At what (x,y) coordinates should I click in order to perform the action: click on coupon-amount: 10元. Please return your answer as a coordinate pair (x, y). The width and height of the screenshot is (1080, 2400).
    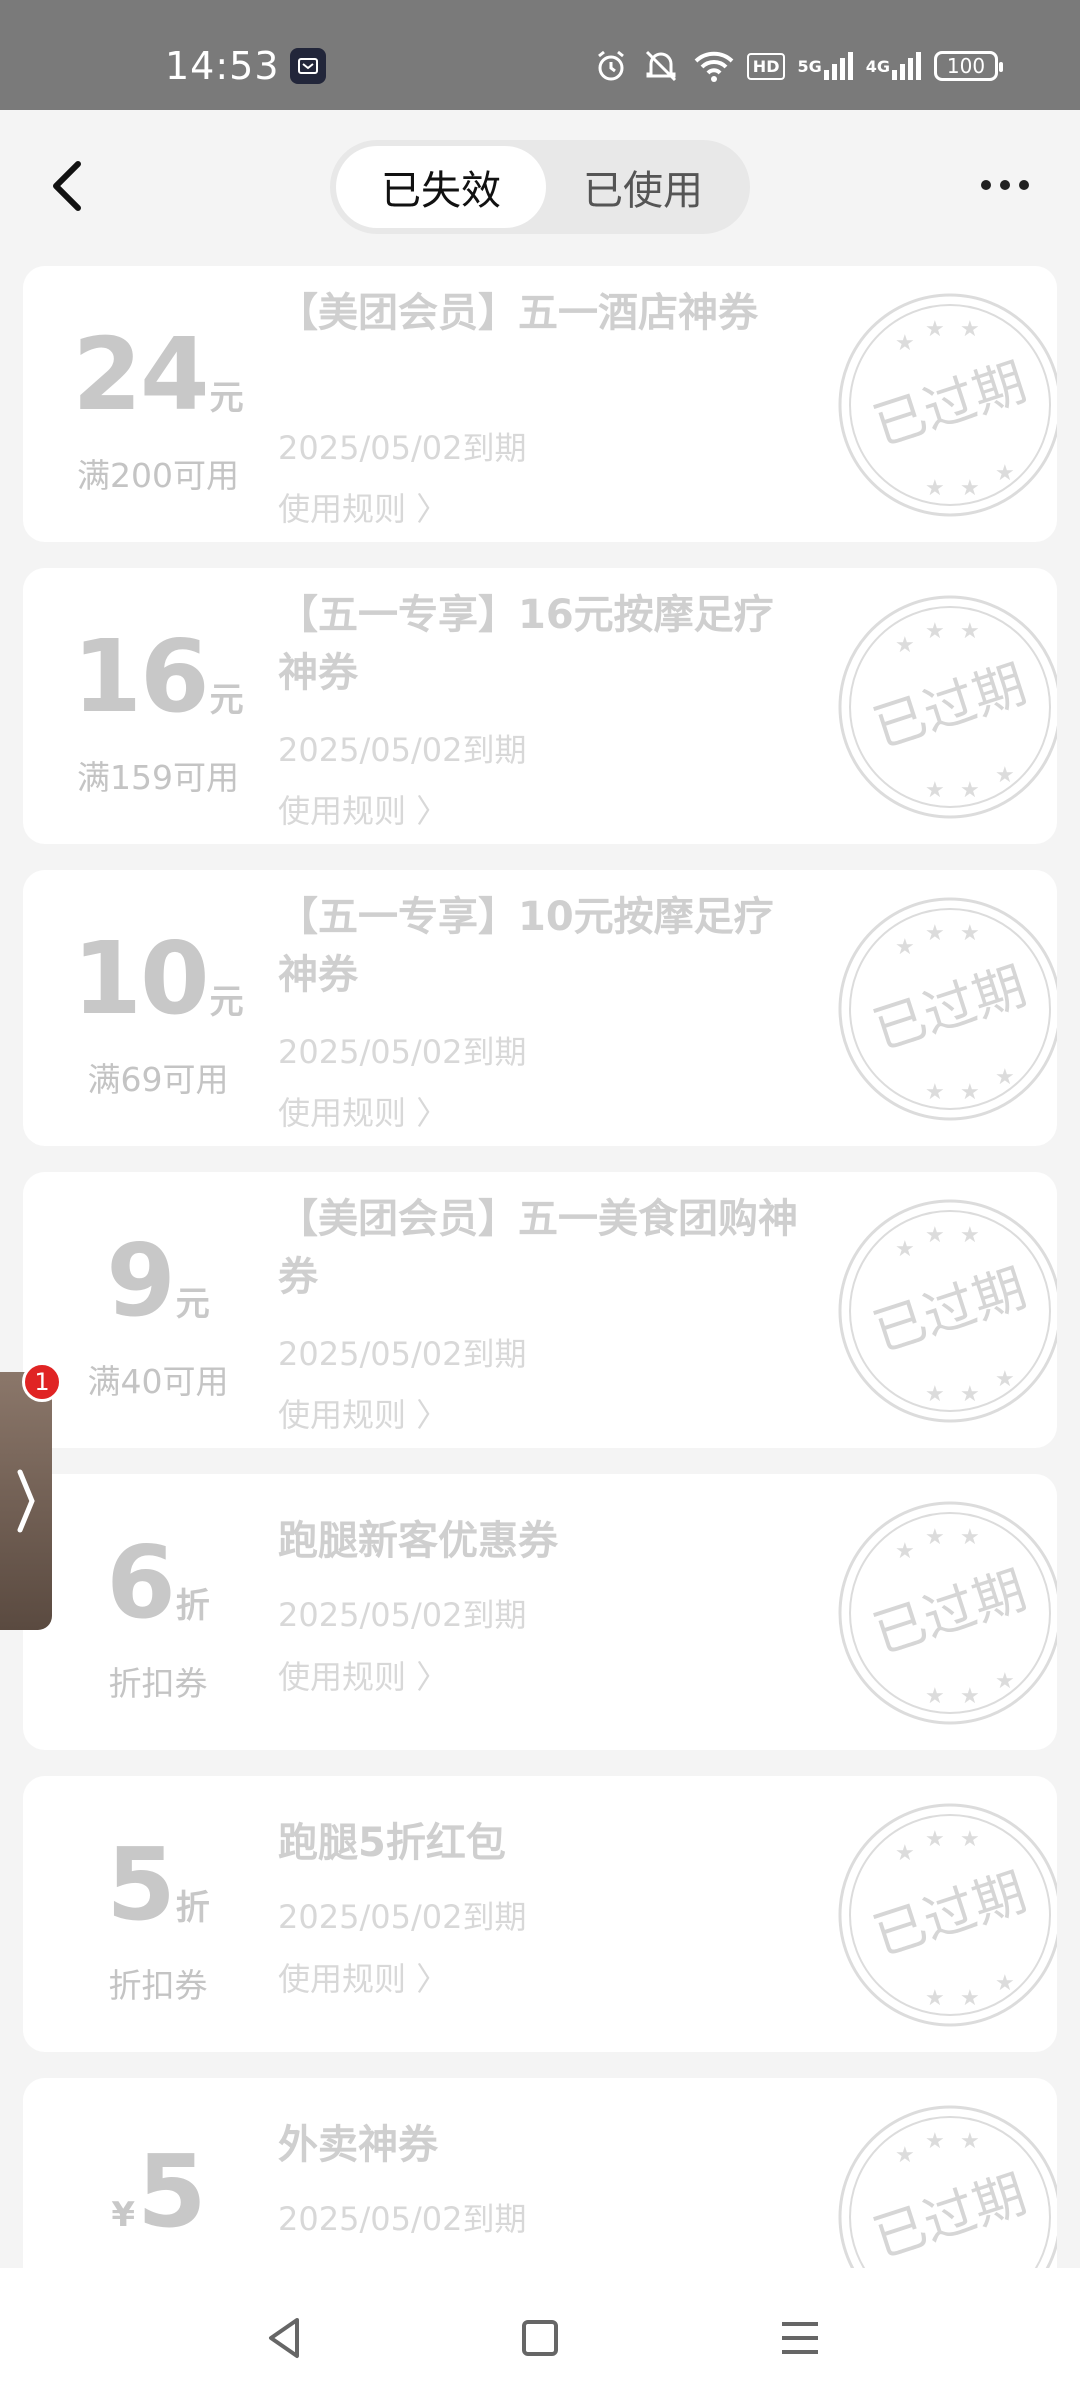
    Looking at the image, I should click on (158, 978).